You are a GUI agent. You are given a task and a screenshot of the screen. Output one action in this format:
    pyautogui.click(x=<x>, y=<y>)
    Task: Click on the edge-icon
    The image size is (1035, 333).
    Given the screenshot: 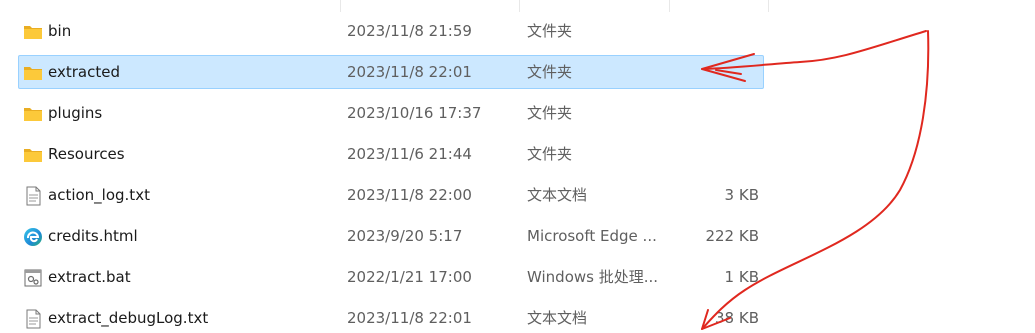 What is the action you would take?
    pyautogui.click(x=33, y=237)
    